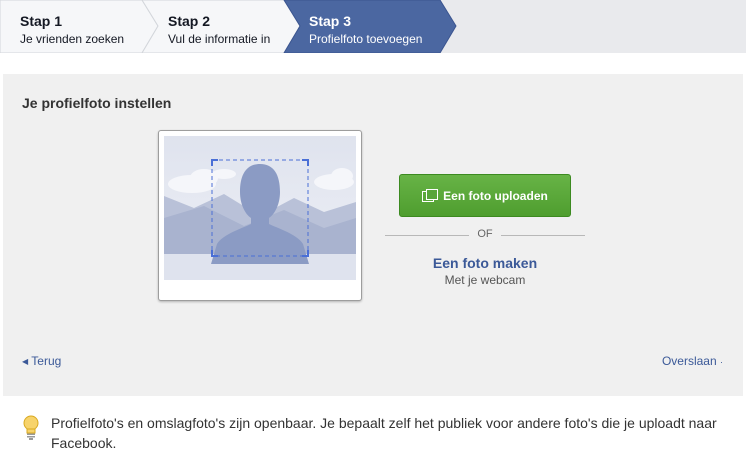 This screenshot has height=456, width=746. What do you see at coordinates (31, 427) in the screenshot?
I see `lightbulb-icon` at bounding box center [31, 427].